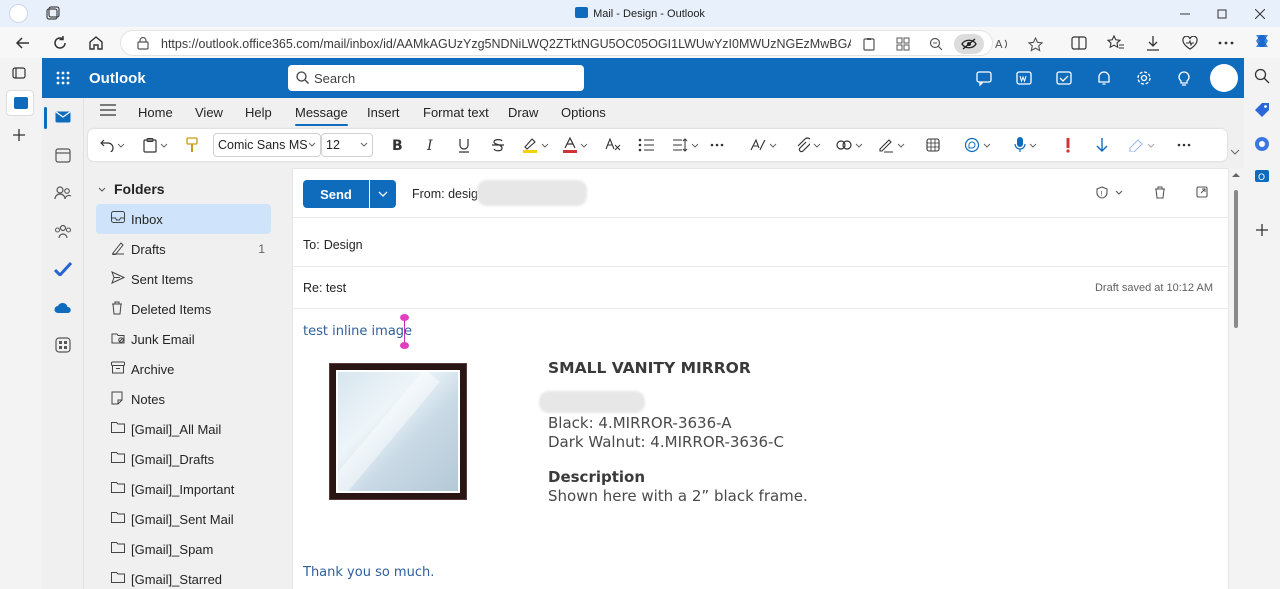 The height and width of the screenshot is (589, 1280). What do you see at coordinates (334, 78) in the screenshot?
I see `search-placeholder: Search` at bounding box center [334, 78].